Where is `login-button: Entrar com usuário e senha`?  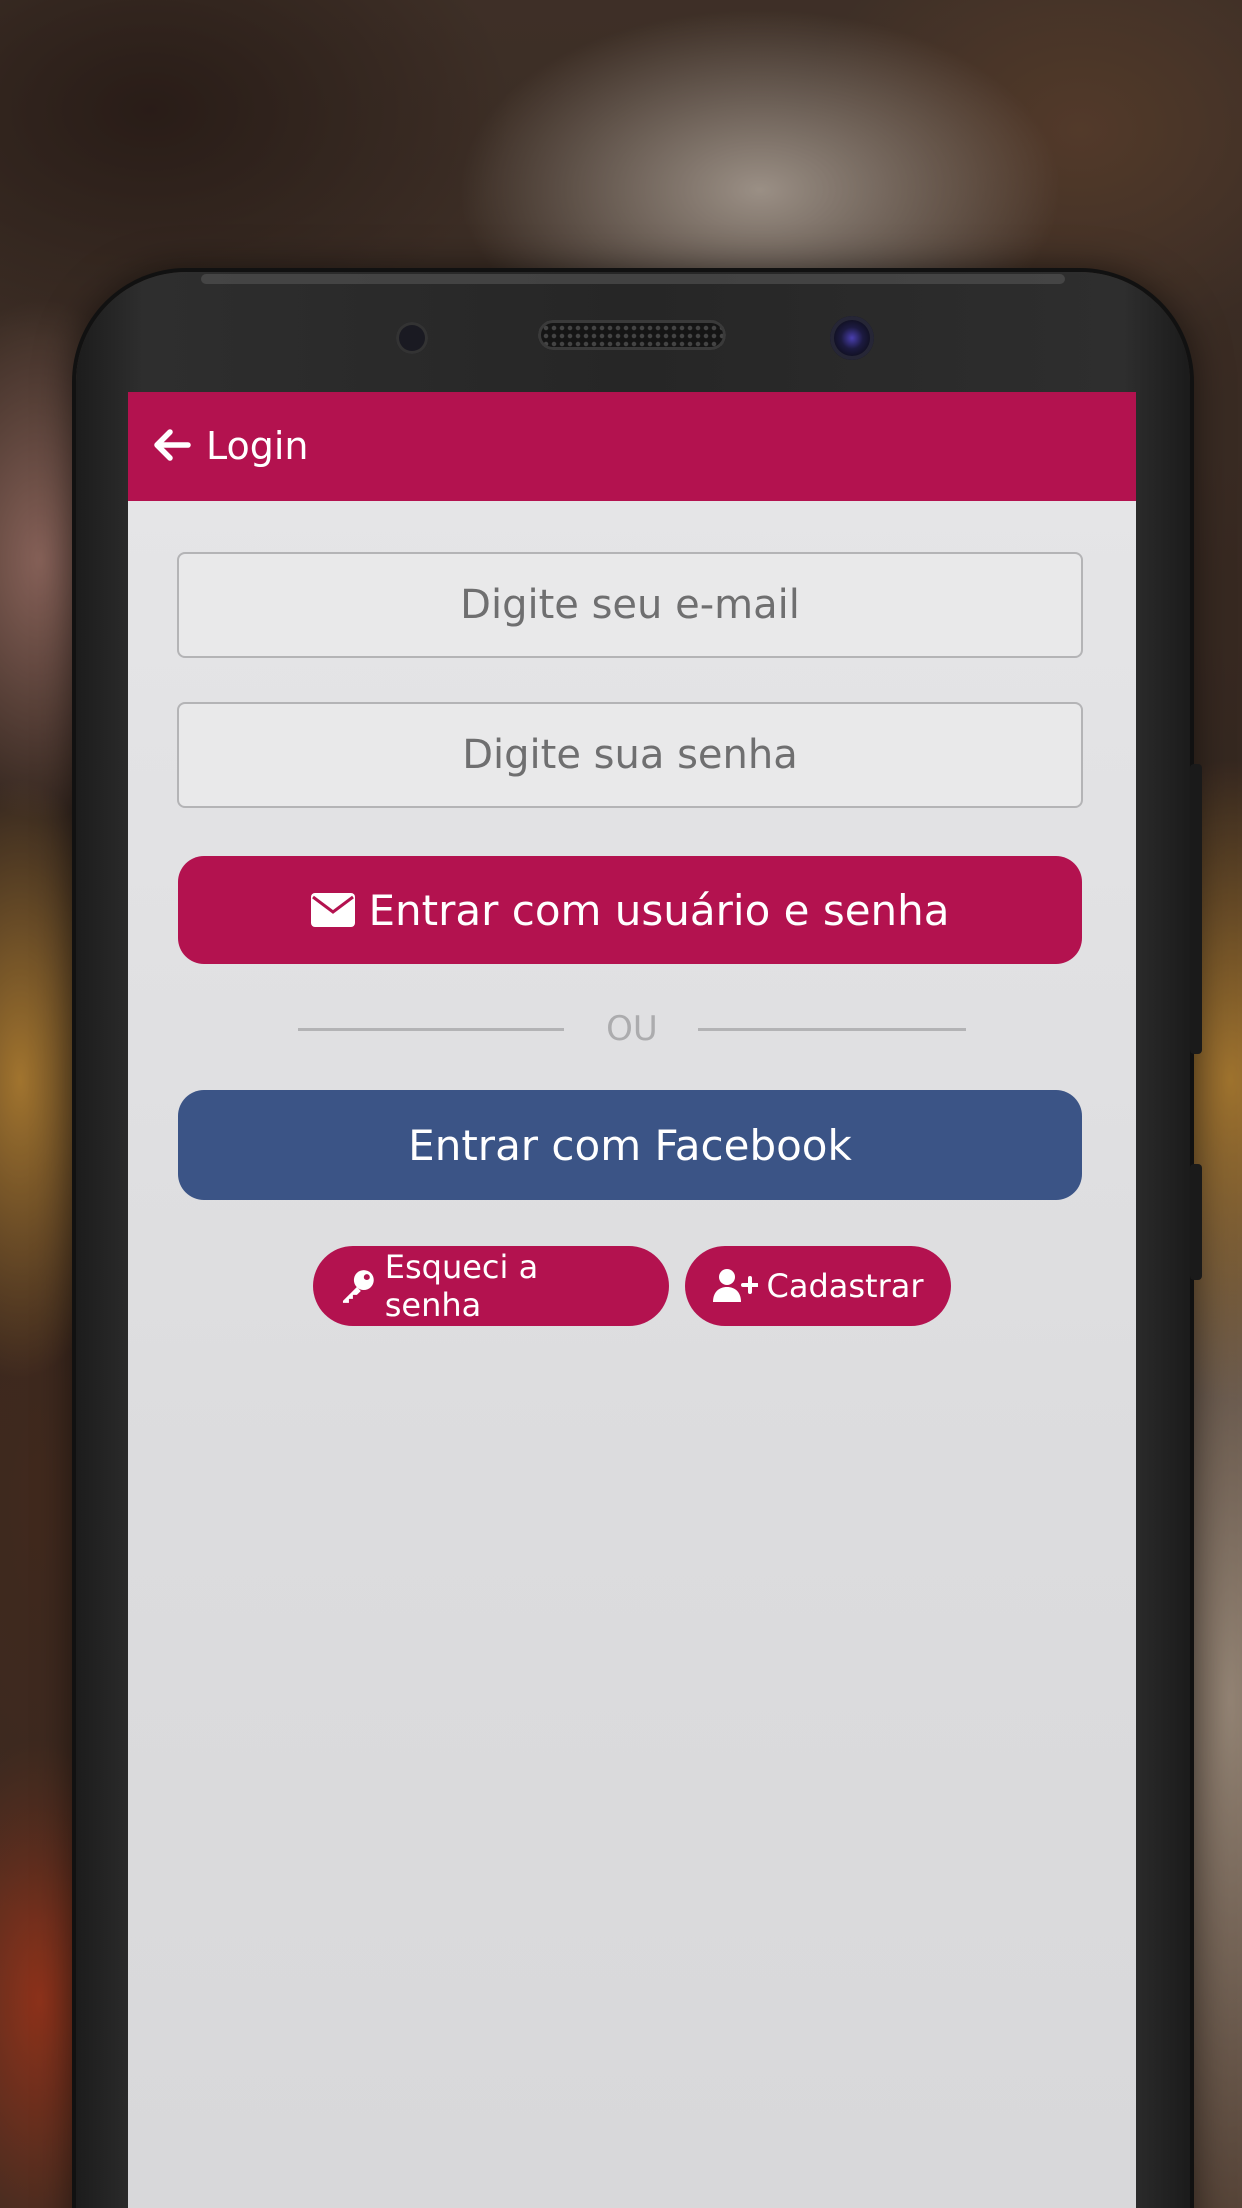 login-button: Entrar com usuário e senha is located at coordinates (630, 910).